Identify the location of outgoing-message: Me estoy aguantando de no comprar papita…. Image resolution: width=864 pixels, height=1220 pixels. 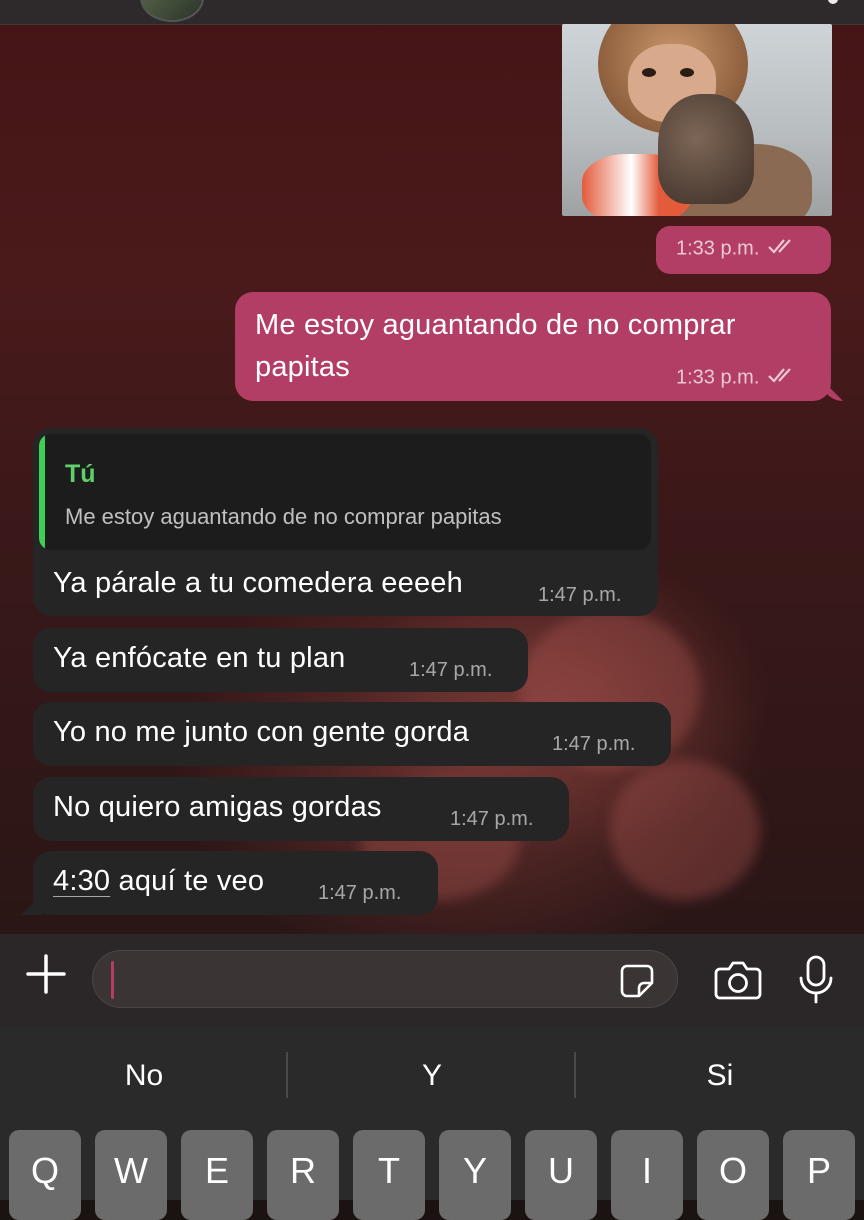
(539, 346).